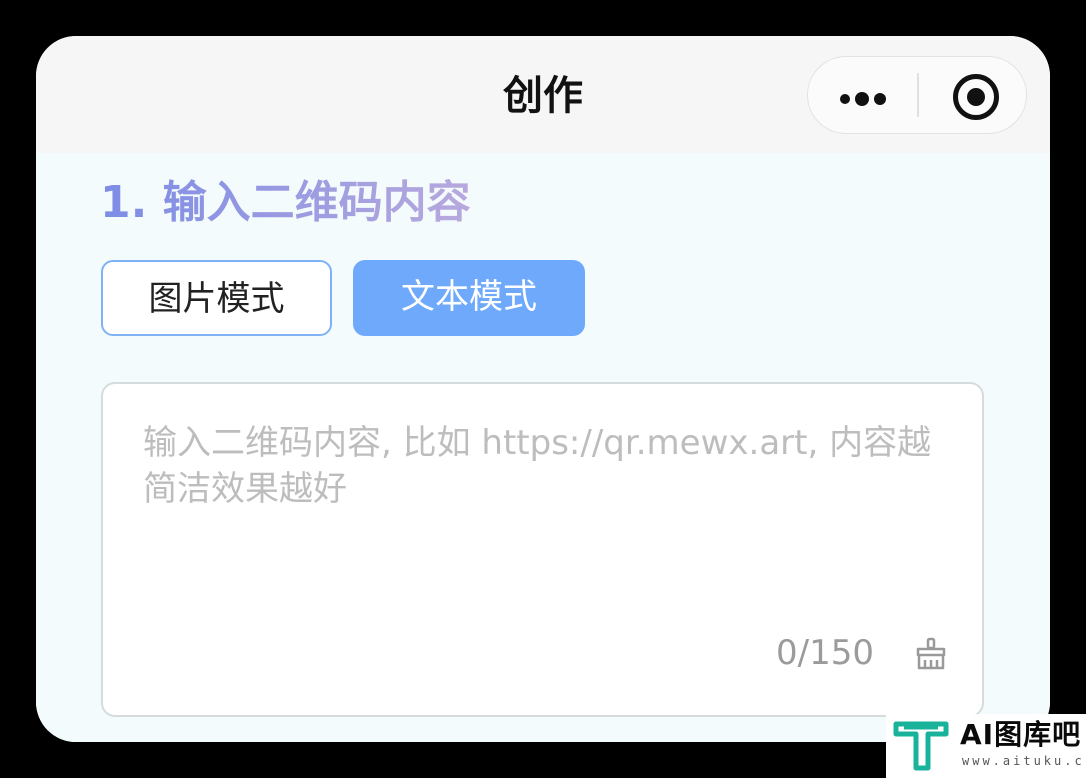  What do you see at coordinates (216, 298) in the screenshot?
I see `image-mode-button: 图片模式` at bounding box center [216, 298].